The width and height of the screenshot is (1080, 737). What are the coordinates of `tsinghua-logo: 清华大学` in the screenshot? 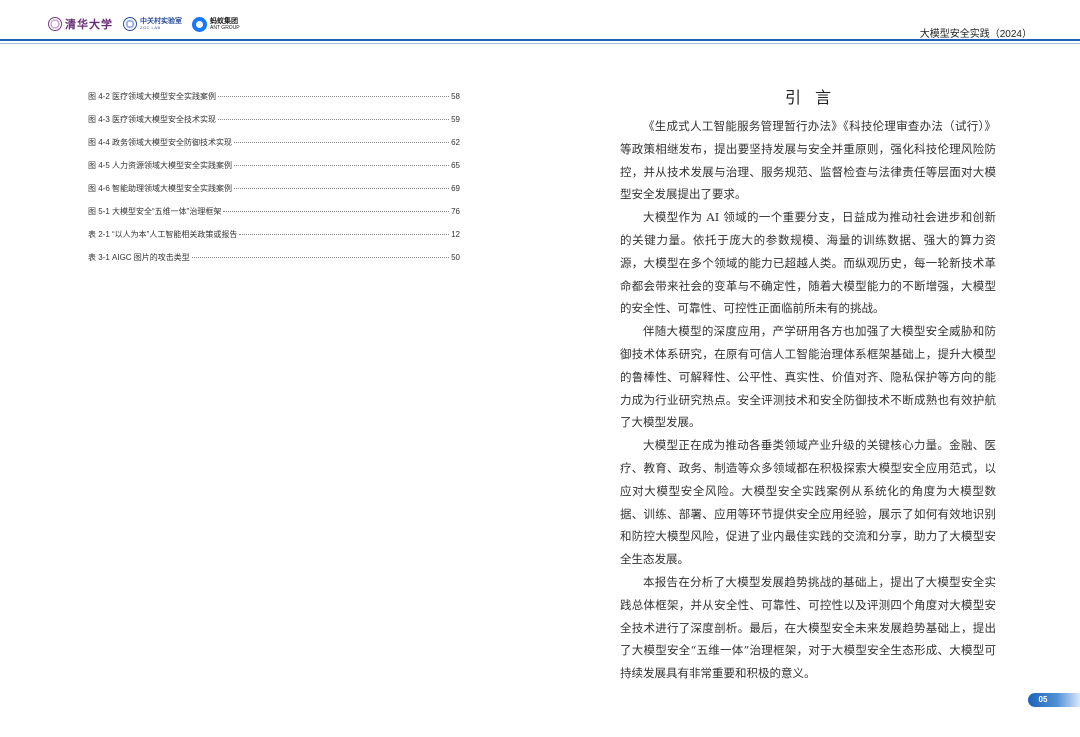 It's located at (80, 24).